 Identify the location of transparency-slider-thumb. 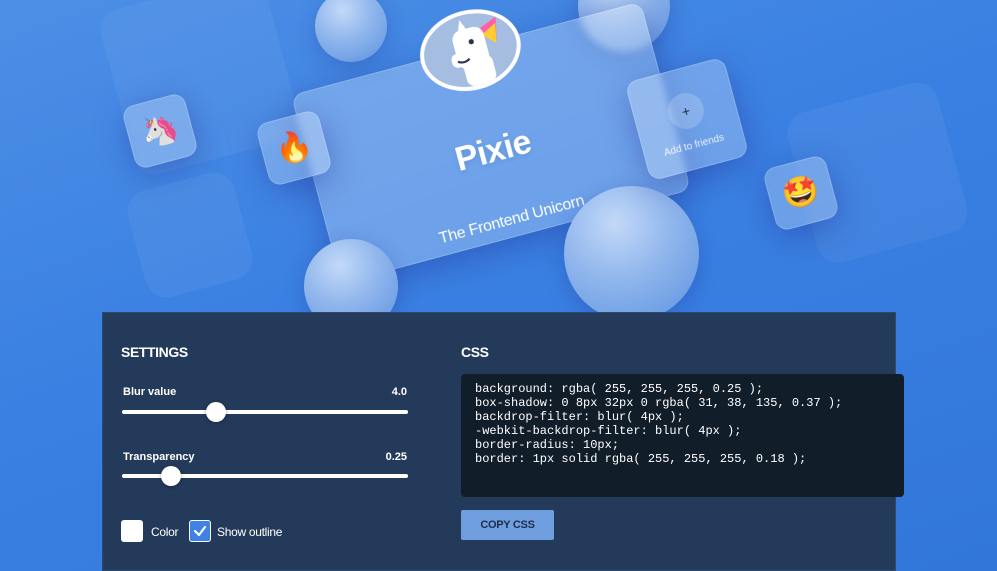
(170, 476).